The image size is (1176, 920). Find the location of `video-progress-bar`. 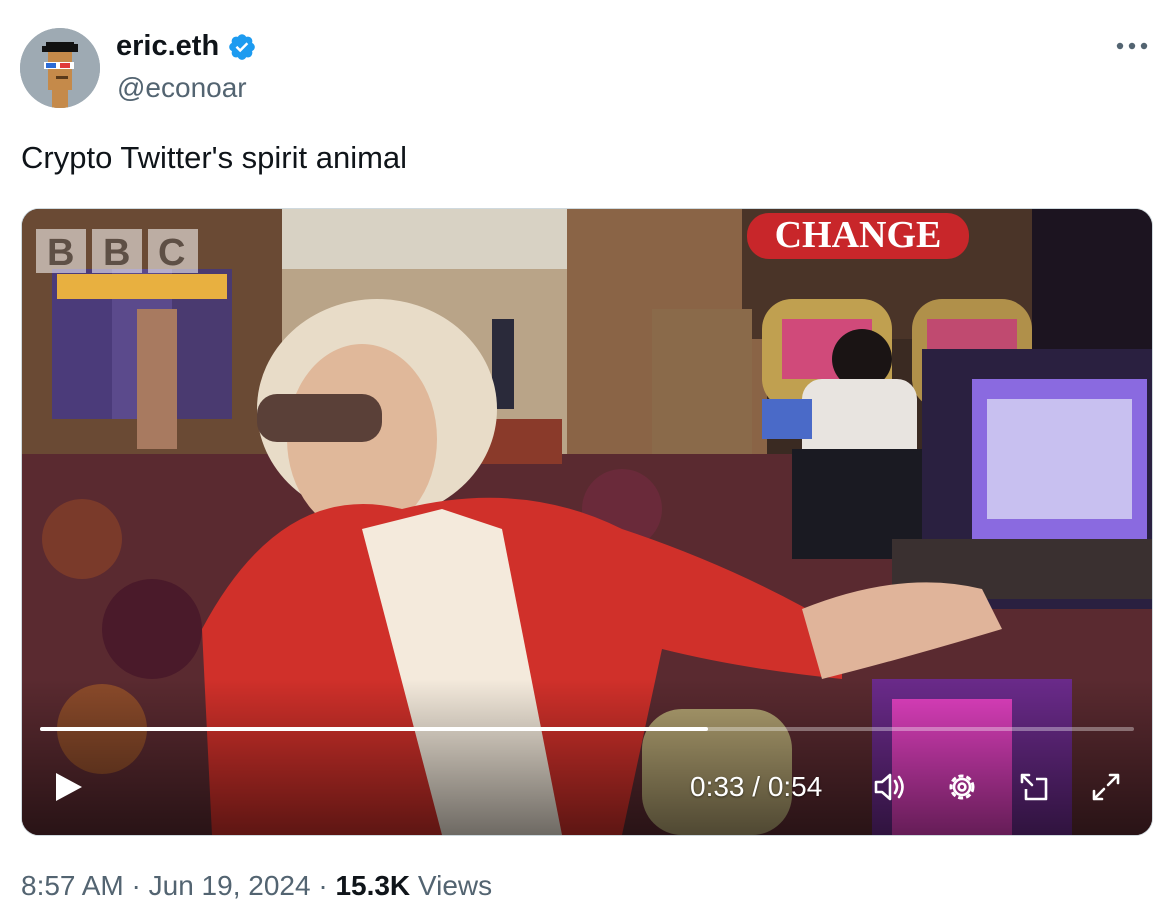

video-progress-bar is located at coordinates (587, 729).